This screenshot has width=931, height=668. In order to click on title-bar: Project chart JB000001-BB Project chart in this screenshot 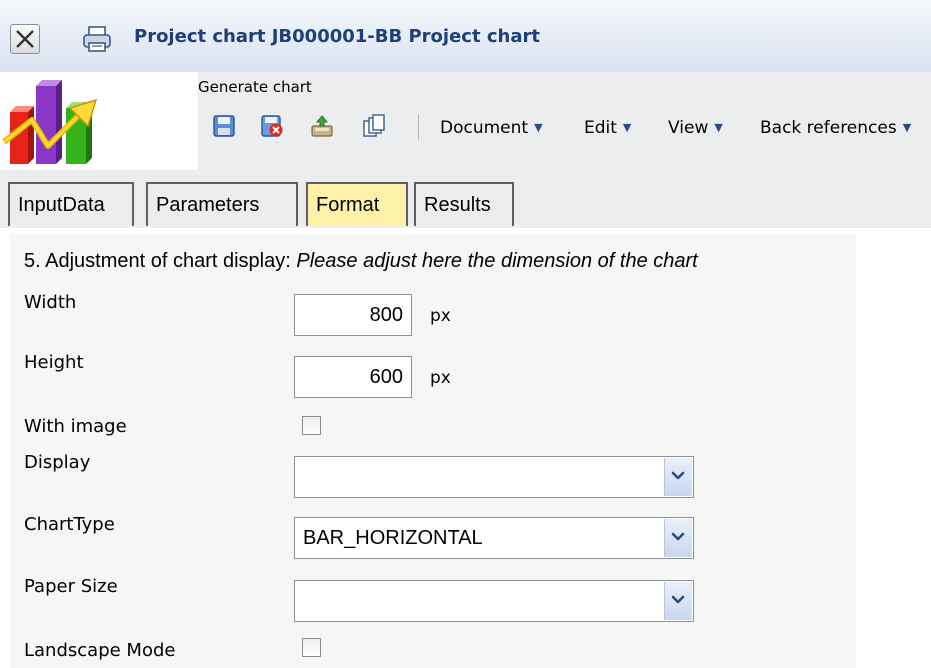, I will do `click(465, 36)`.